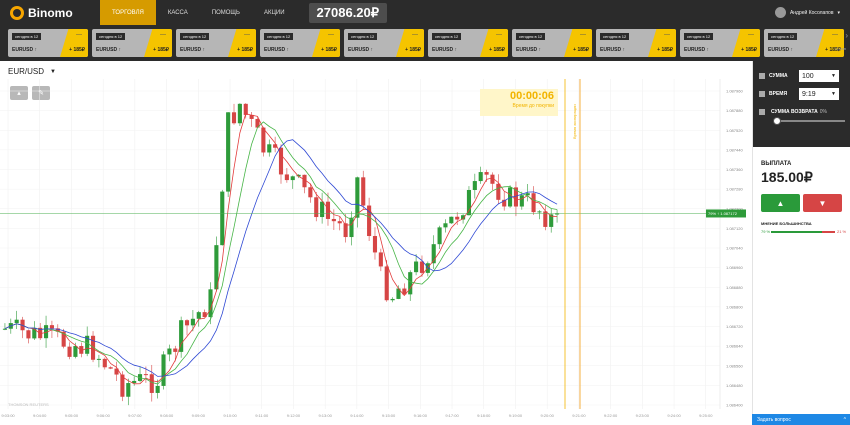  Describe the element at coordinates (846, 35) in the screenshot. I see `chevron-right-icon: ›` at that location.